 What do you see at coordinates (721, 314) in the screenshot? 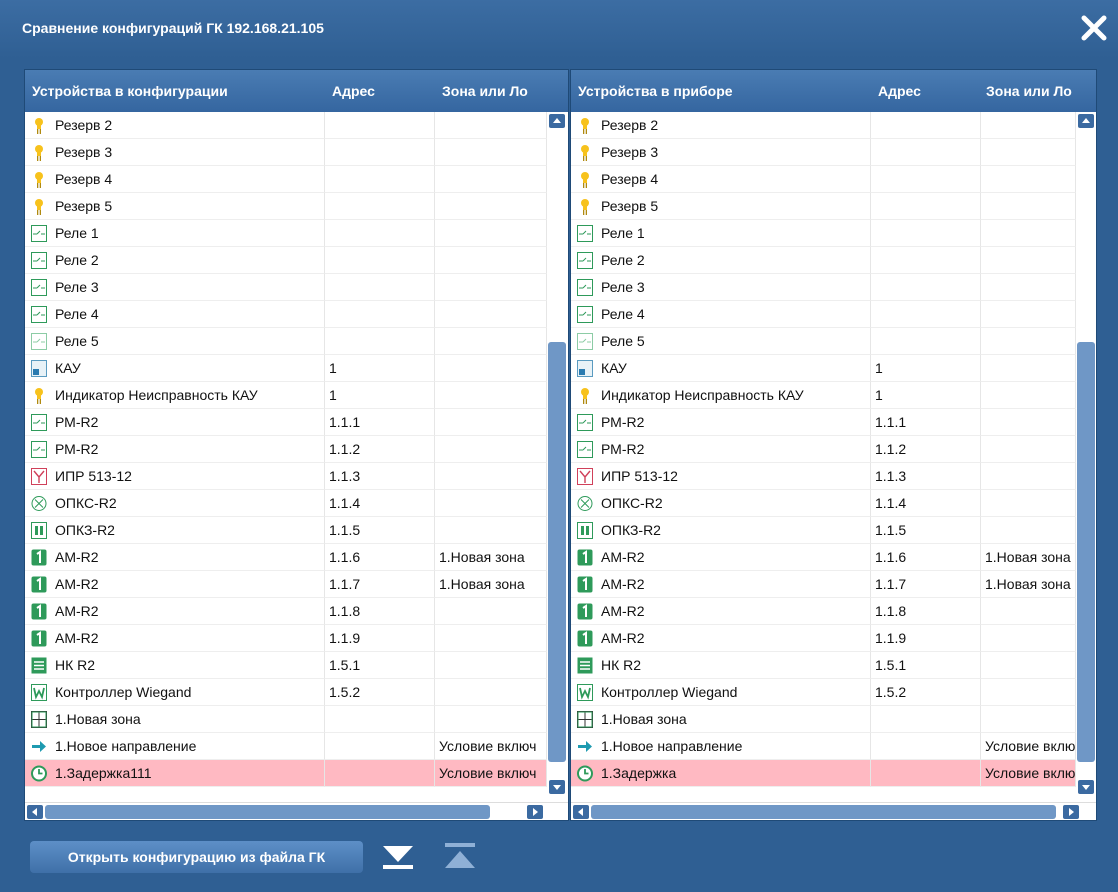
I see `device-name-cell: Реле 4` at bounding box center [721, 314].